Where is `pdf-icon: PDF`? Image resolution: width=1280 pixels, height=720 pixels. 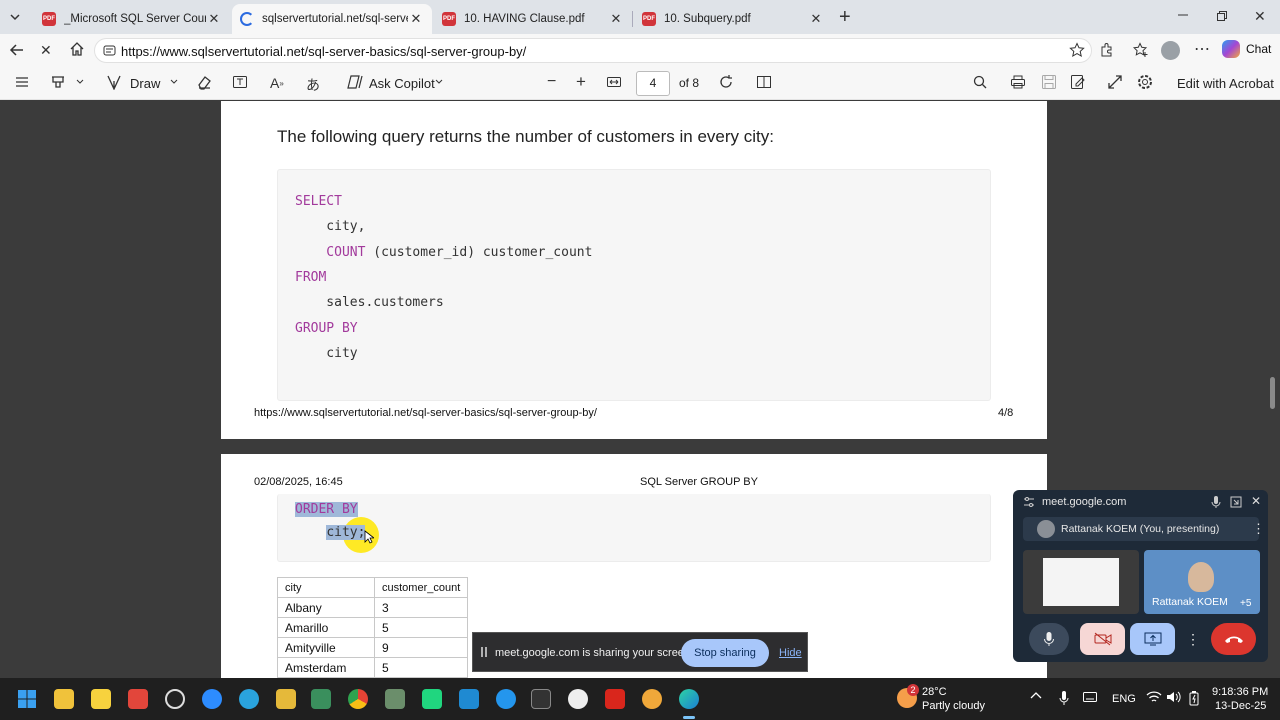
pdf-icon: PDF is located at coordinates (649, 19).